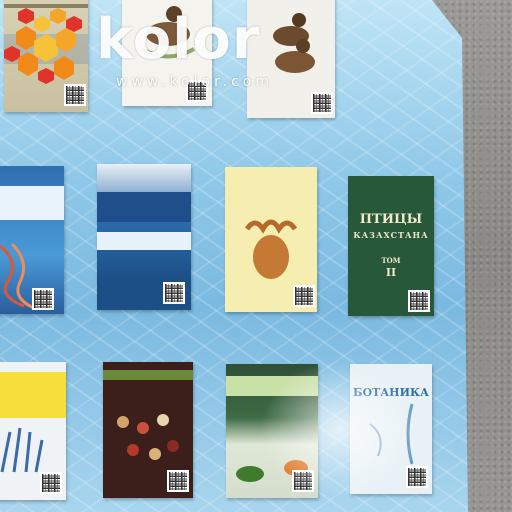 This screenshot has height=512, width=512. Describe the element at coordinates (391, 272) in the screenshot. I see `book-volume-number: II` at that location.